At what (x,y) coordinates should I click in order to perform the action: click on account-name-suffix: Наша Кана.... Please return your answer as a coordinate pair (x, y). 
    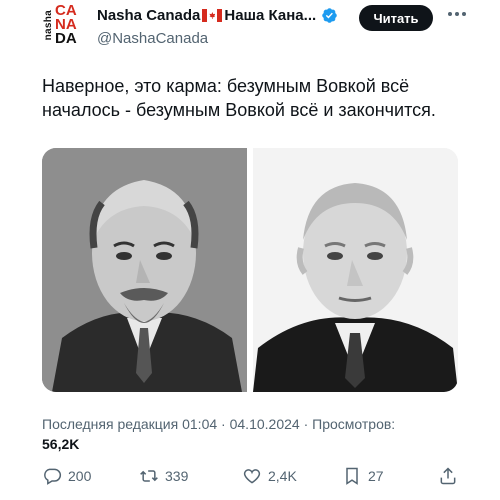
    Looking at the image, I should click on (270, 15).